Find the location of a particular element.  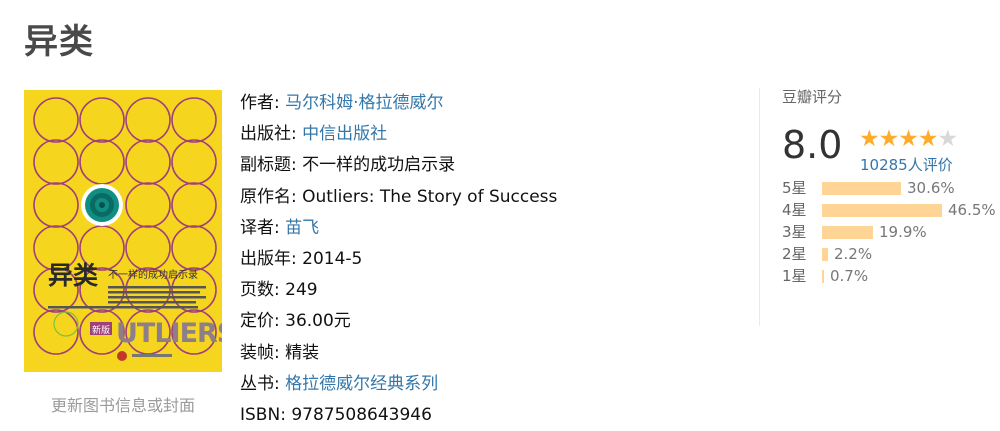

rating-bar-percent: 30.6% is located at coordinates (931, 188).